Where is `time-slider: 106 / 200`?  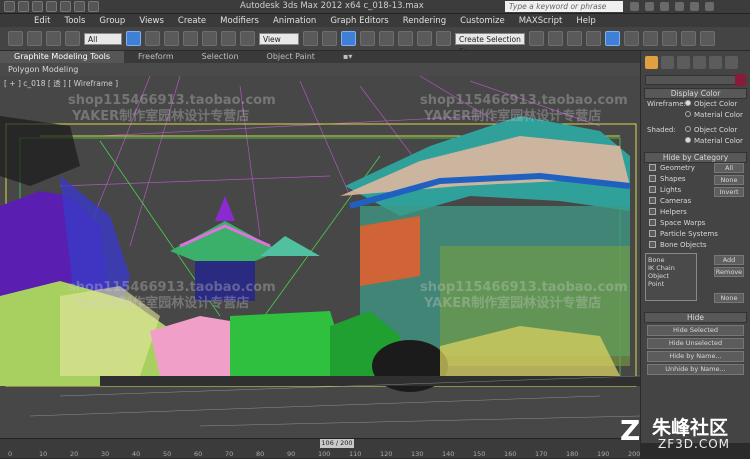 time-slider: 106 / 200 is located at coordinates (337, 443).